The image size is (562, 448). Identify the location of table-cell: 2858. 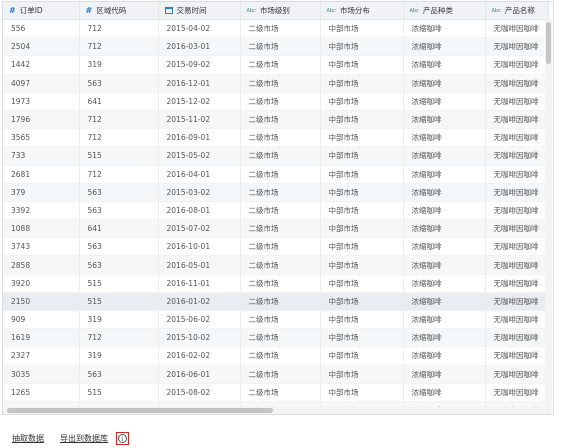
(41, 265).